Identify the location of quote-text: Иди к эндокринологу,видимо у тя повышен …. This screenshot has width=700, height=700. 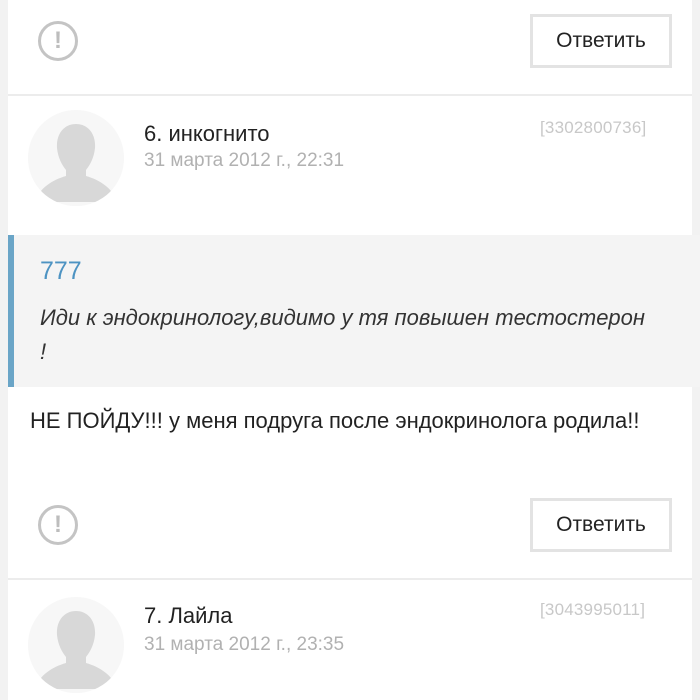
(343, 334).